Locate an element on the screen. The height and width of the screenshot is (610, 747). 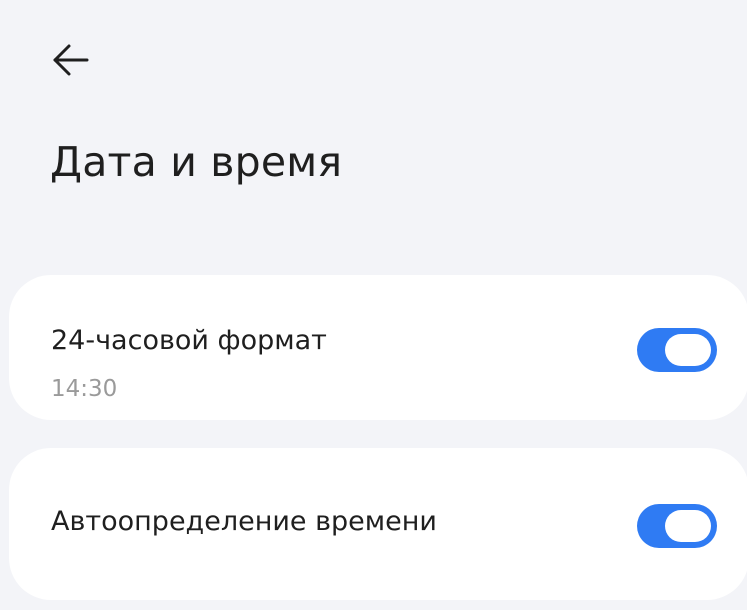
setting-subtitle: 14:30 is located at coordinates (84, 389).